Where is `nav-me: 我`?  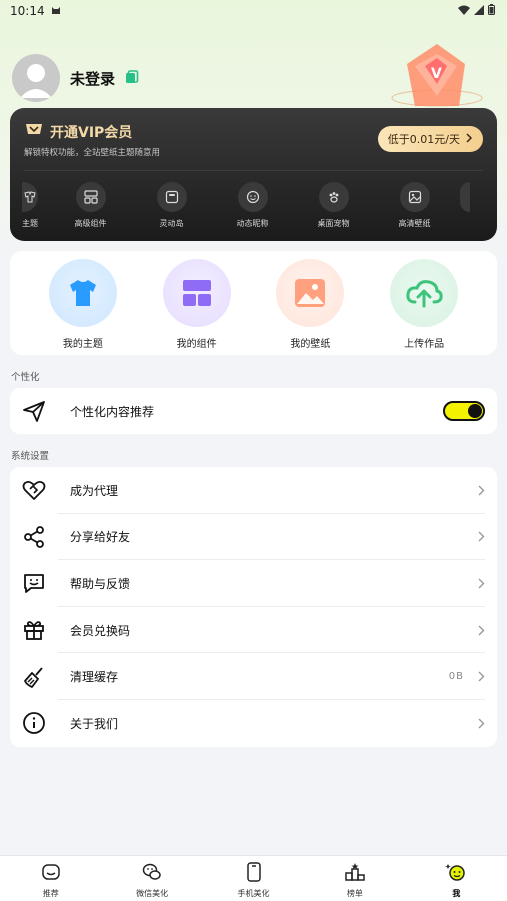 nav-me: 我 is located at coordinates (456, 878).